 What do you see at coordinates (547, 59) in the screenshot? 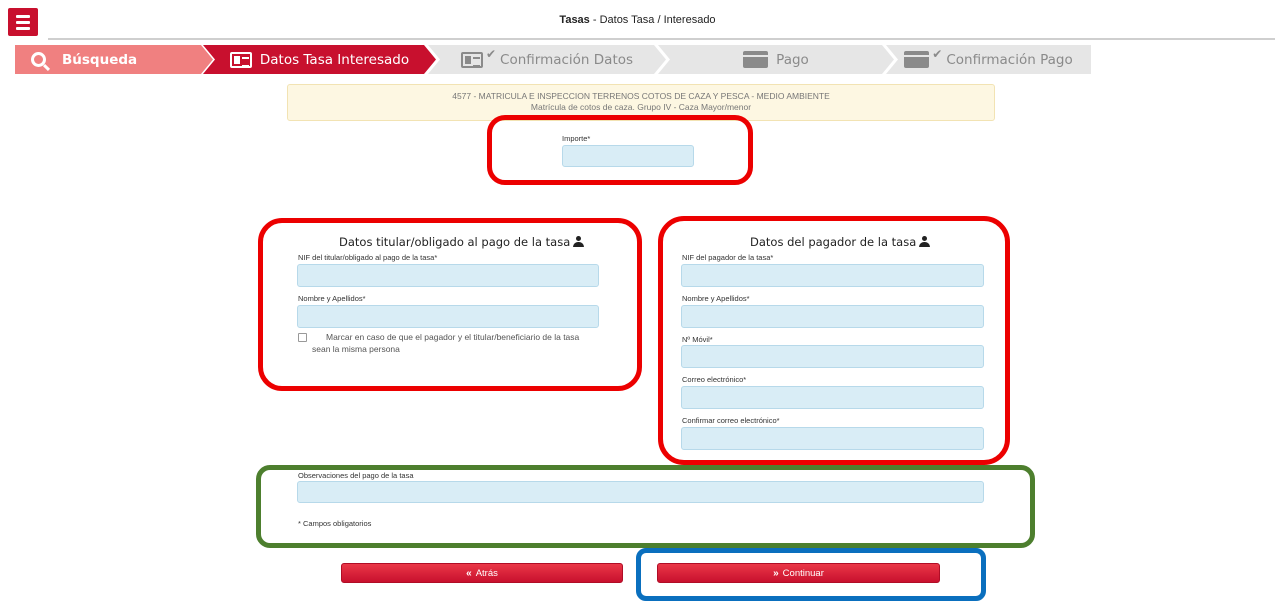
I see `step-confirmacion-datos: ✔ Confirmación Datos` at bounding box center [547, 59].